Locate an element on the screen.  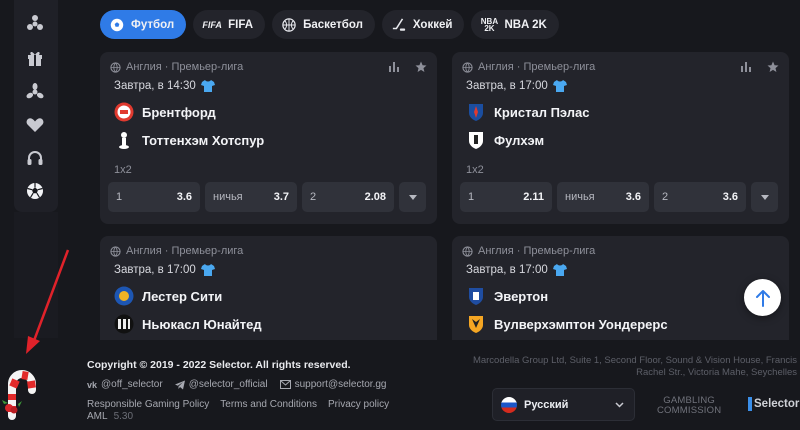
tottenham-crest-icon is located at coordinates (124, 140).